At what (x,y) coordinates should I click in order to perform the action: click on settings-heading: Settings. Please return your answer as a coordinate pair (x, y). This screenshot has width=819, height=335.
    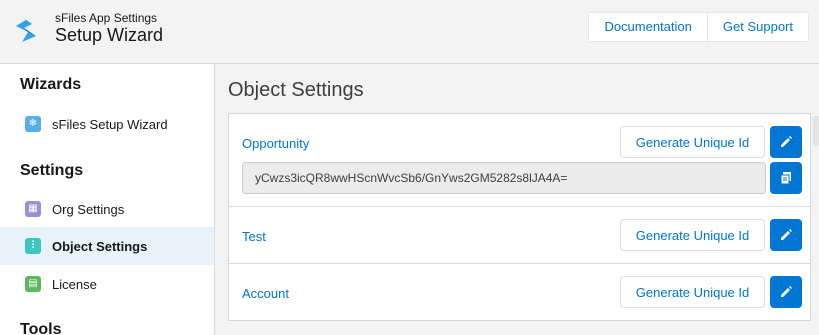
    Looking at the image, I should click on (52, 170).